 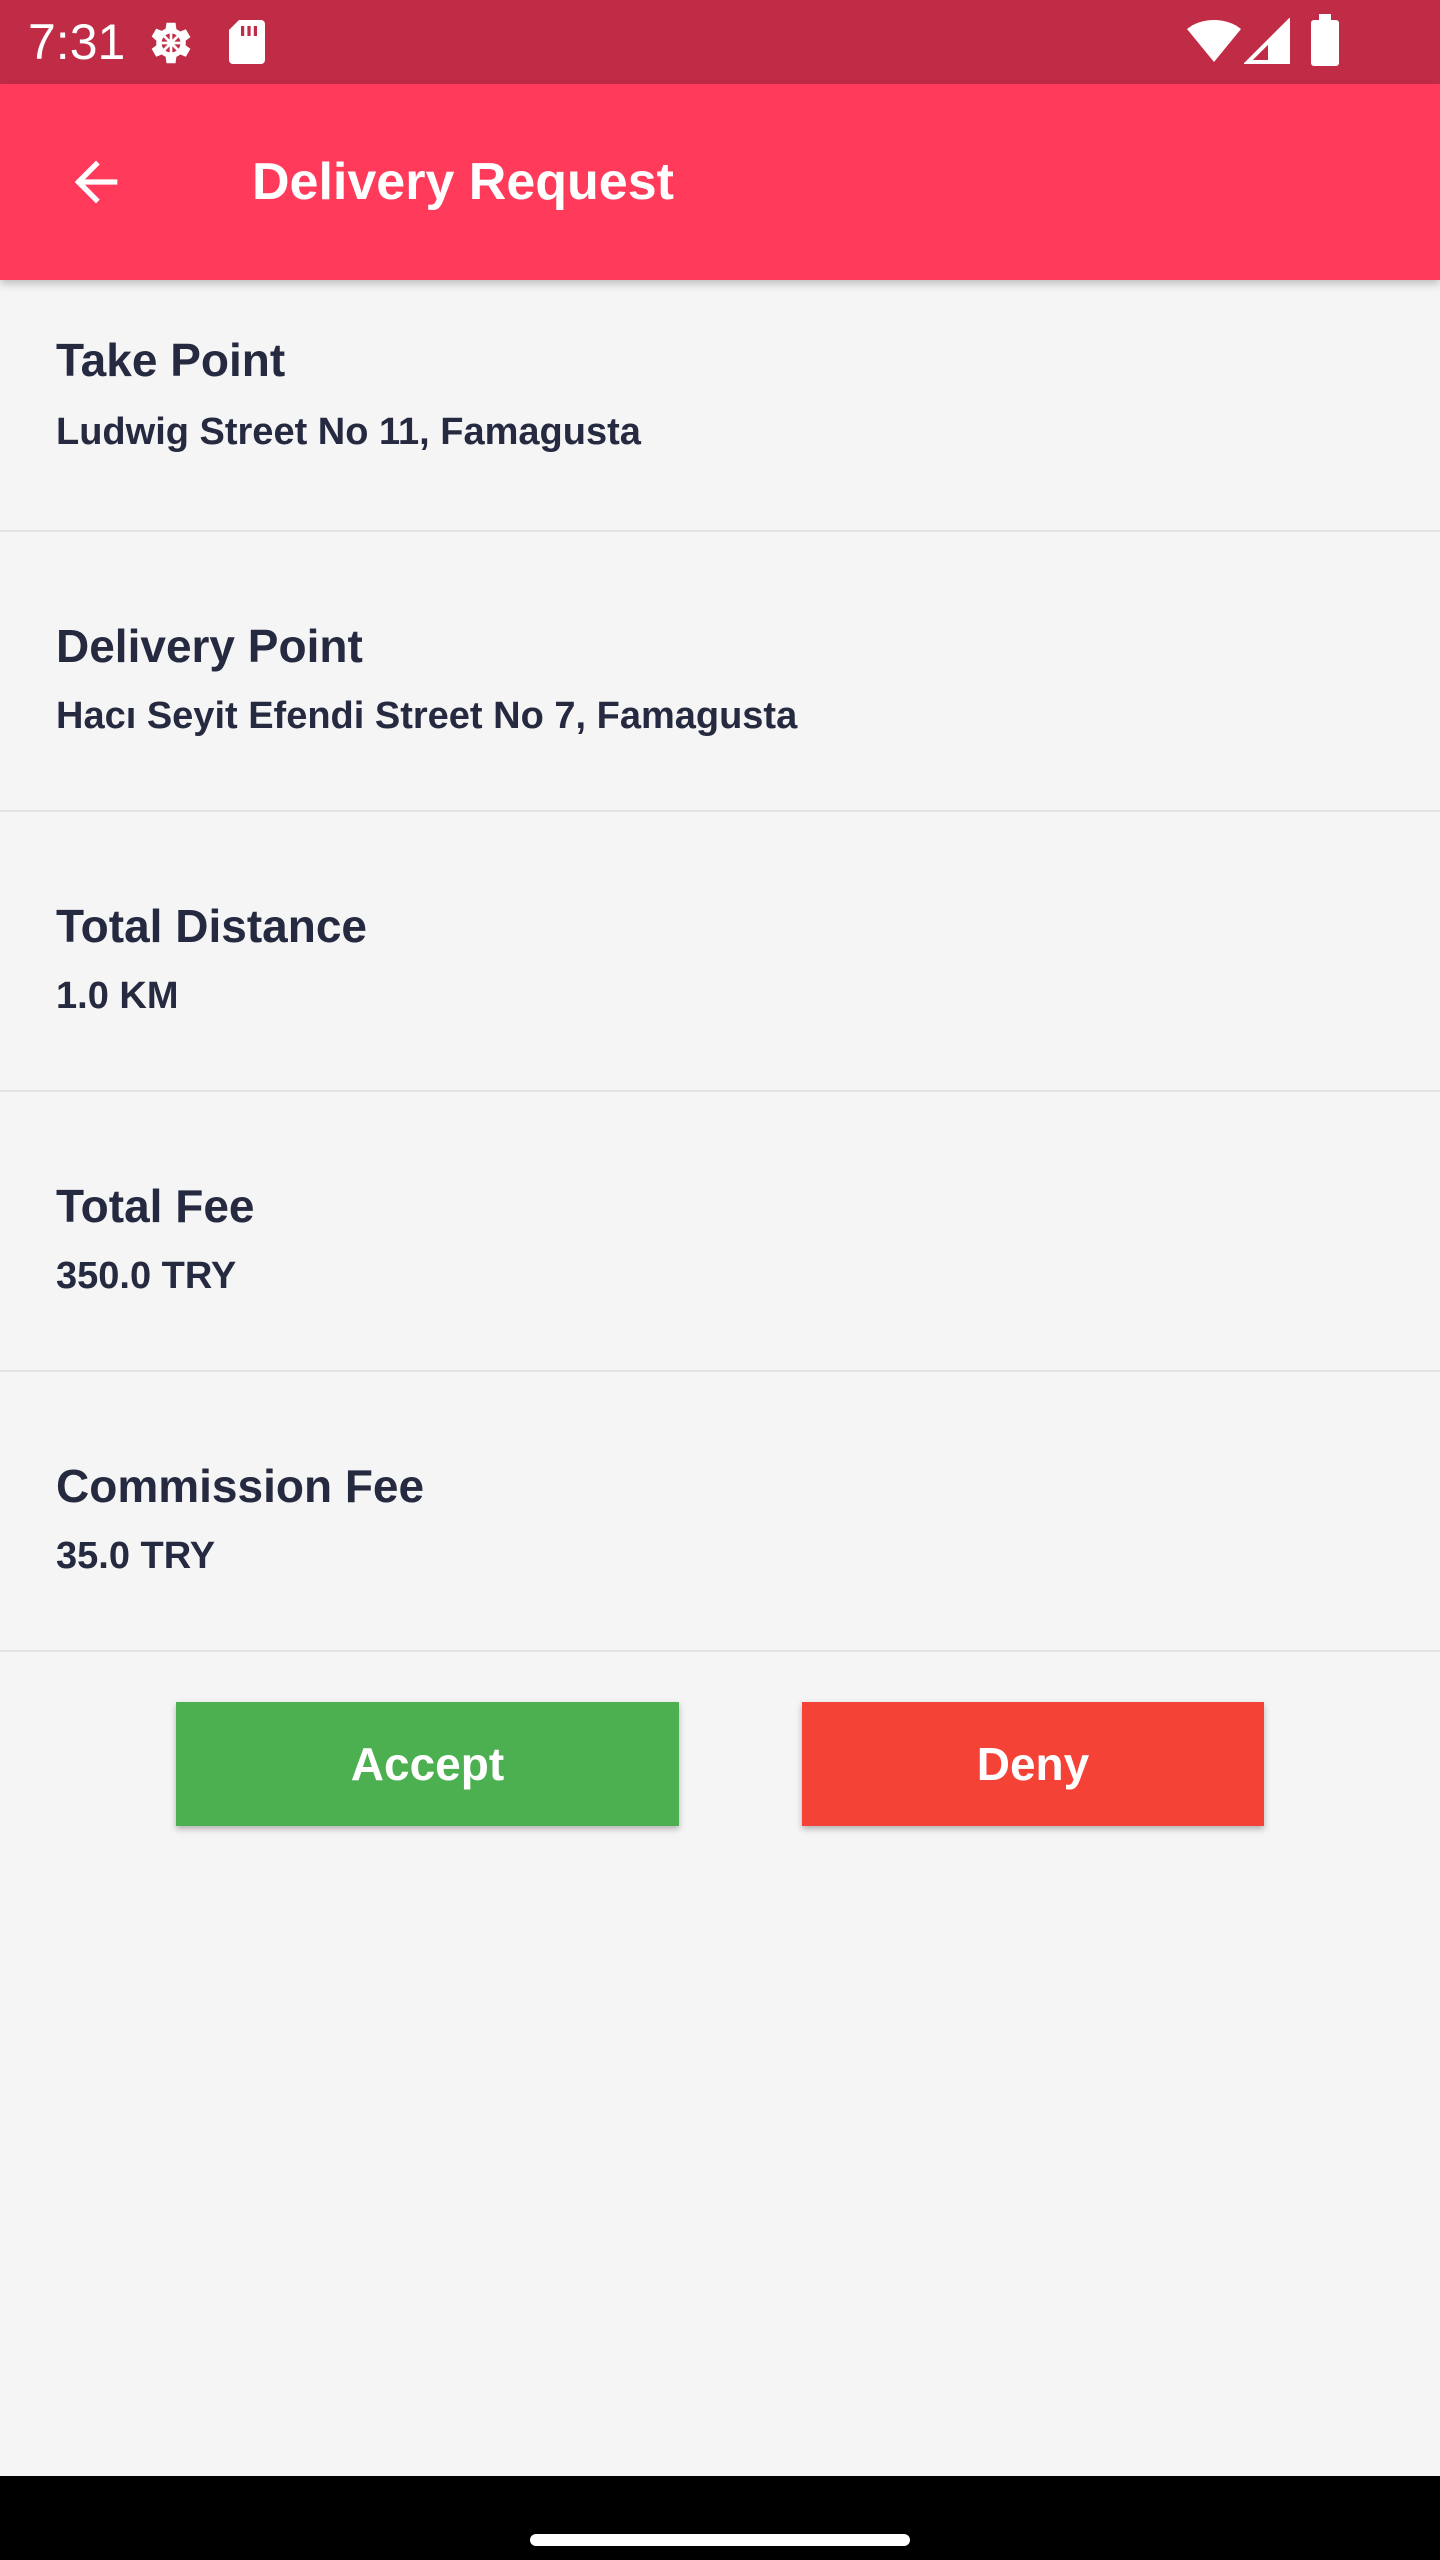 What do you see at coordinates (720, 1232) in the screenshot?
I see `total-fee-row: Total Fee 350.0 TRY` at bounding box center [720, 1232].